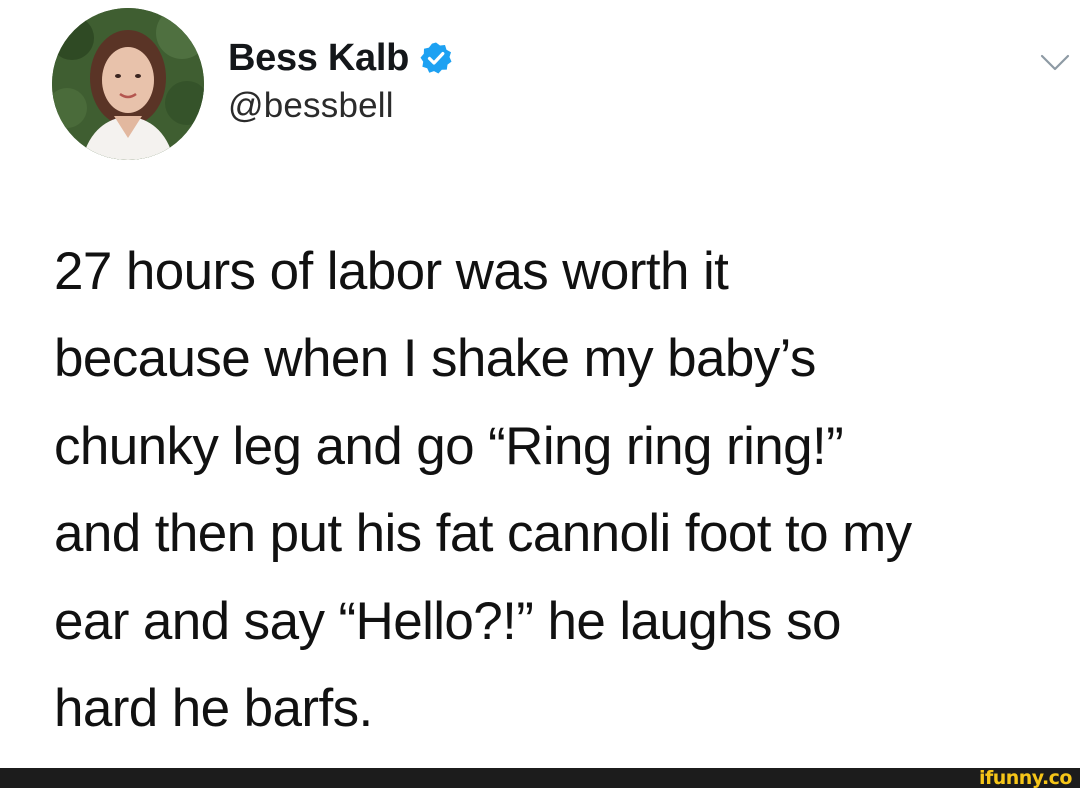  What do you see at coordinates (311, 106) in the screenshot?
I see `author-handle: @bessbell` at bounding box center [311, 106].